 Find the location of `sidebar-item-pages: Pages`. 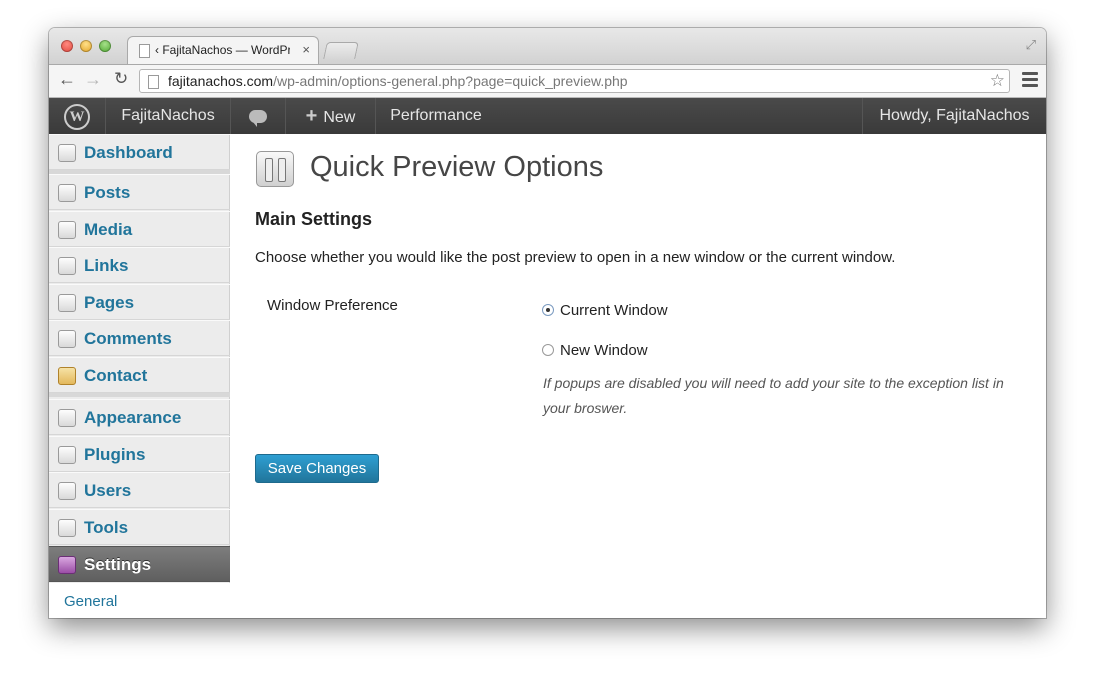

sidebar-item-pages: Pages is located at coordinates (139, 302).